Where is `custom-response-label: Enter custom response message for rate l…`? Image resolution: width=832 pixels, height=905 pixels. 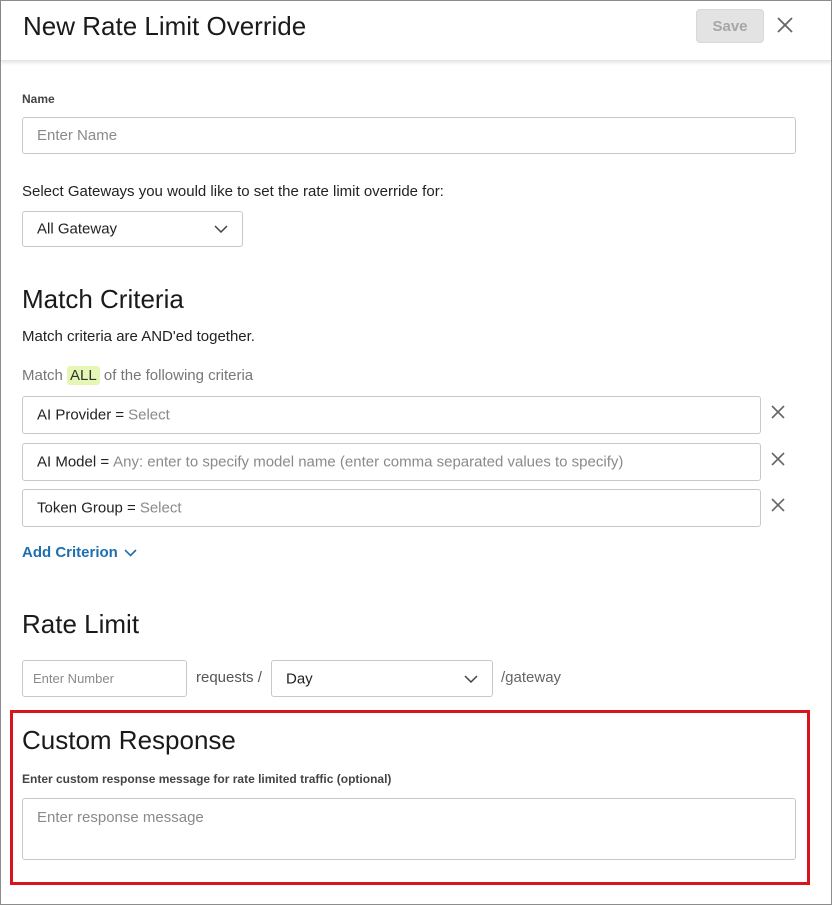
custom-response-label: Enter custom response message for rate l… is located at coordinates (207, 779).